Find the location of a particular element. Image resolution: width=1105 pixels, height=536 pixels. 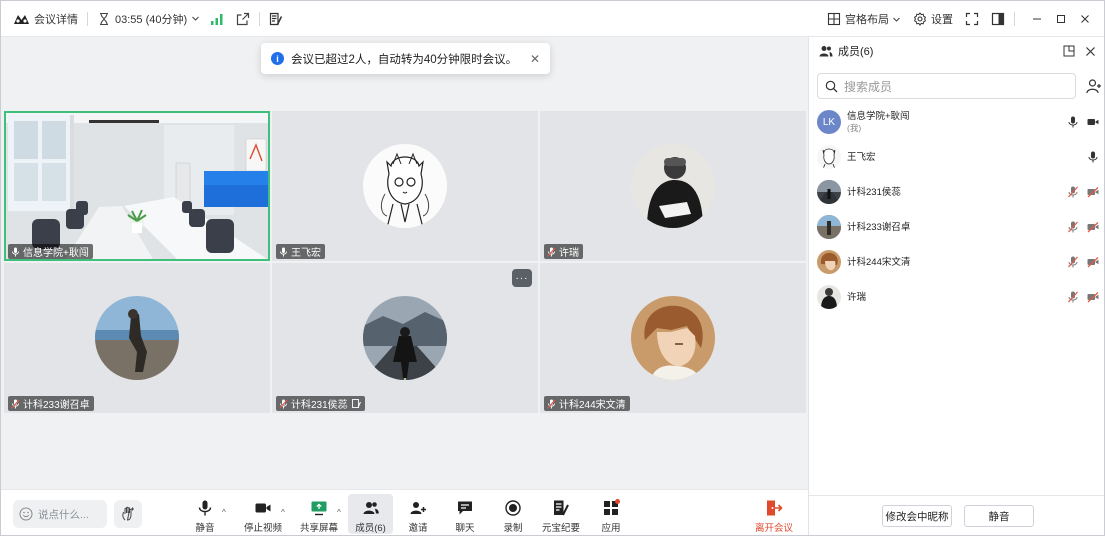

members-panel-footer: 修改会中昵称 静音 is located at coordinates (956, 515).